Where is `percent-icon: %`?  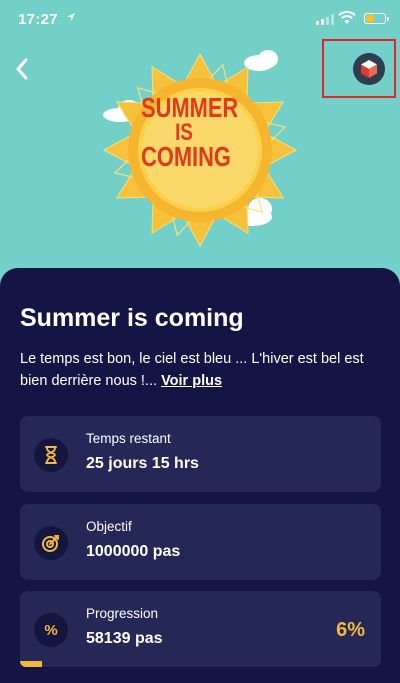
percent-icon: % is located at coordinates (51, 630).